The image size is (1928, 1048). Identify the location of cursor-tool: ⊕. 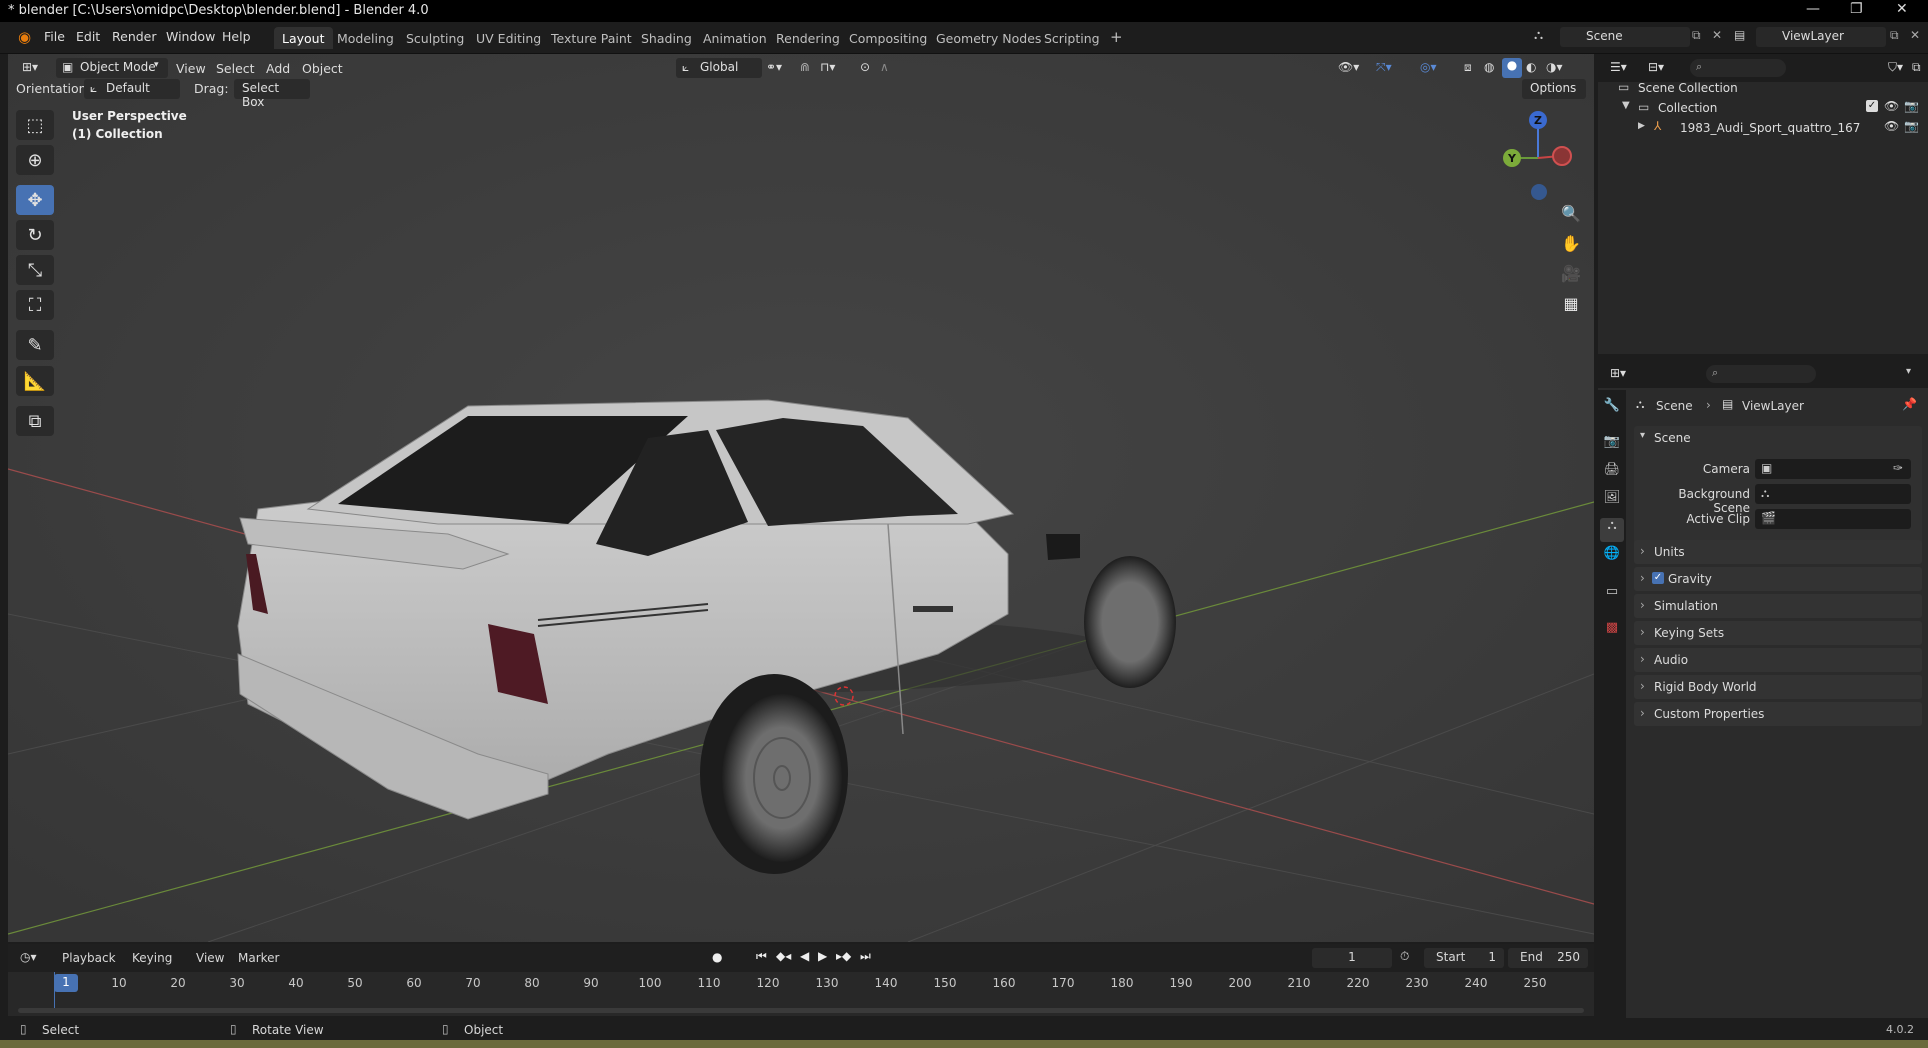
(35, 160).